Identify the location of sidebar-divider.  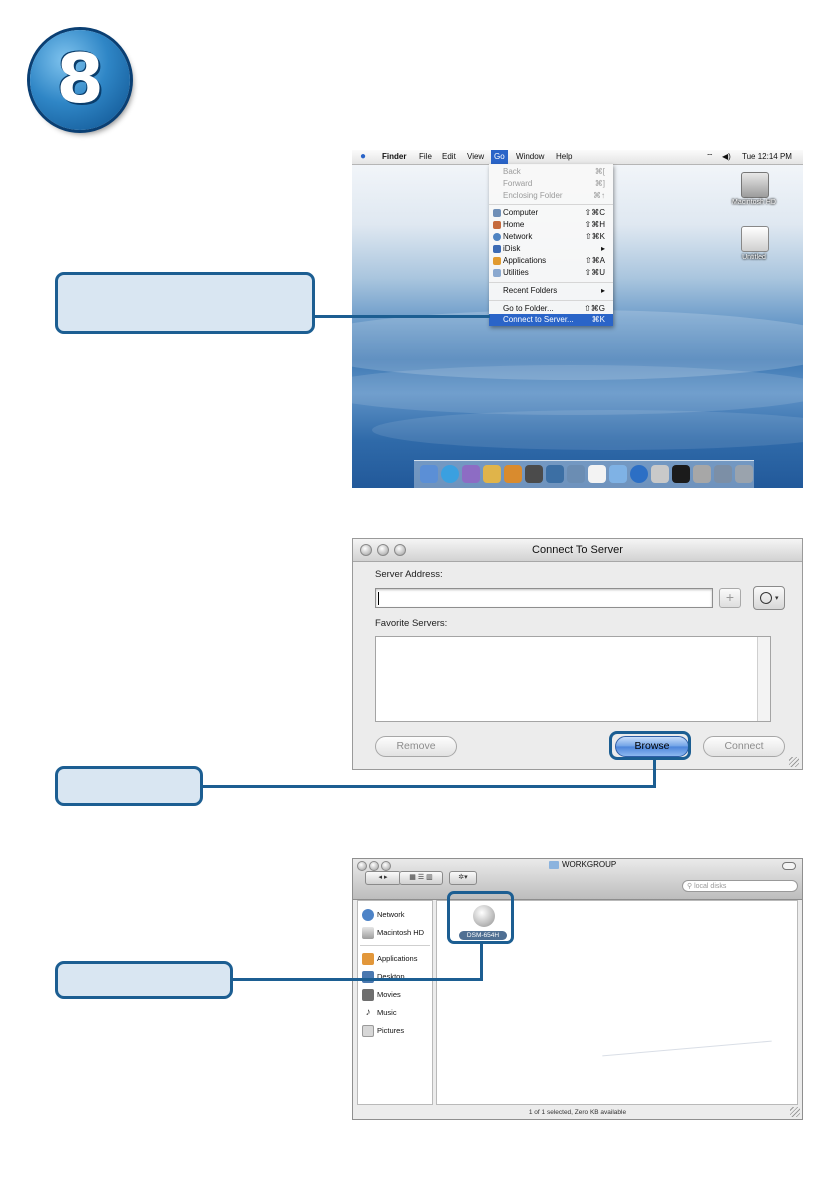
(395, 945).